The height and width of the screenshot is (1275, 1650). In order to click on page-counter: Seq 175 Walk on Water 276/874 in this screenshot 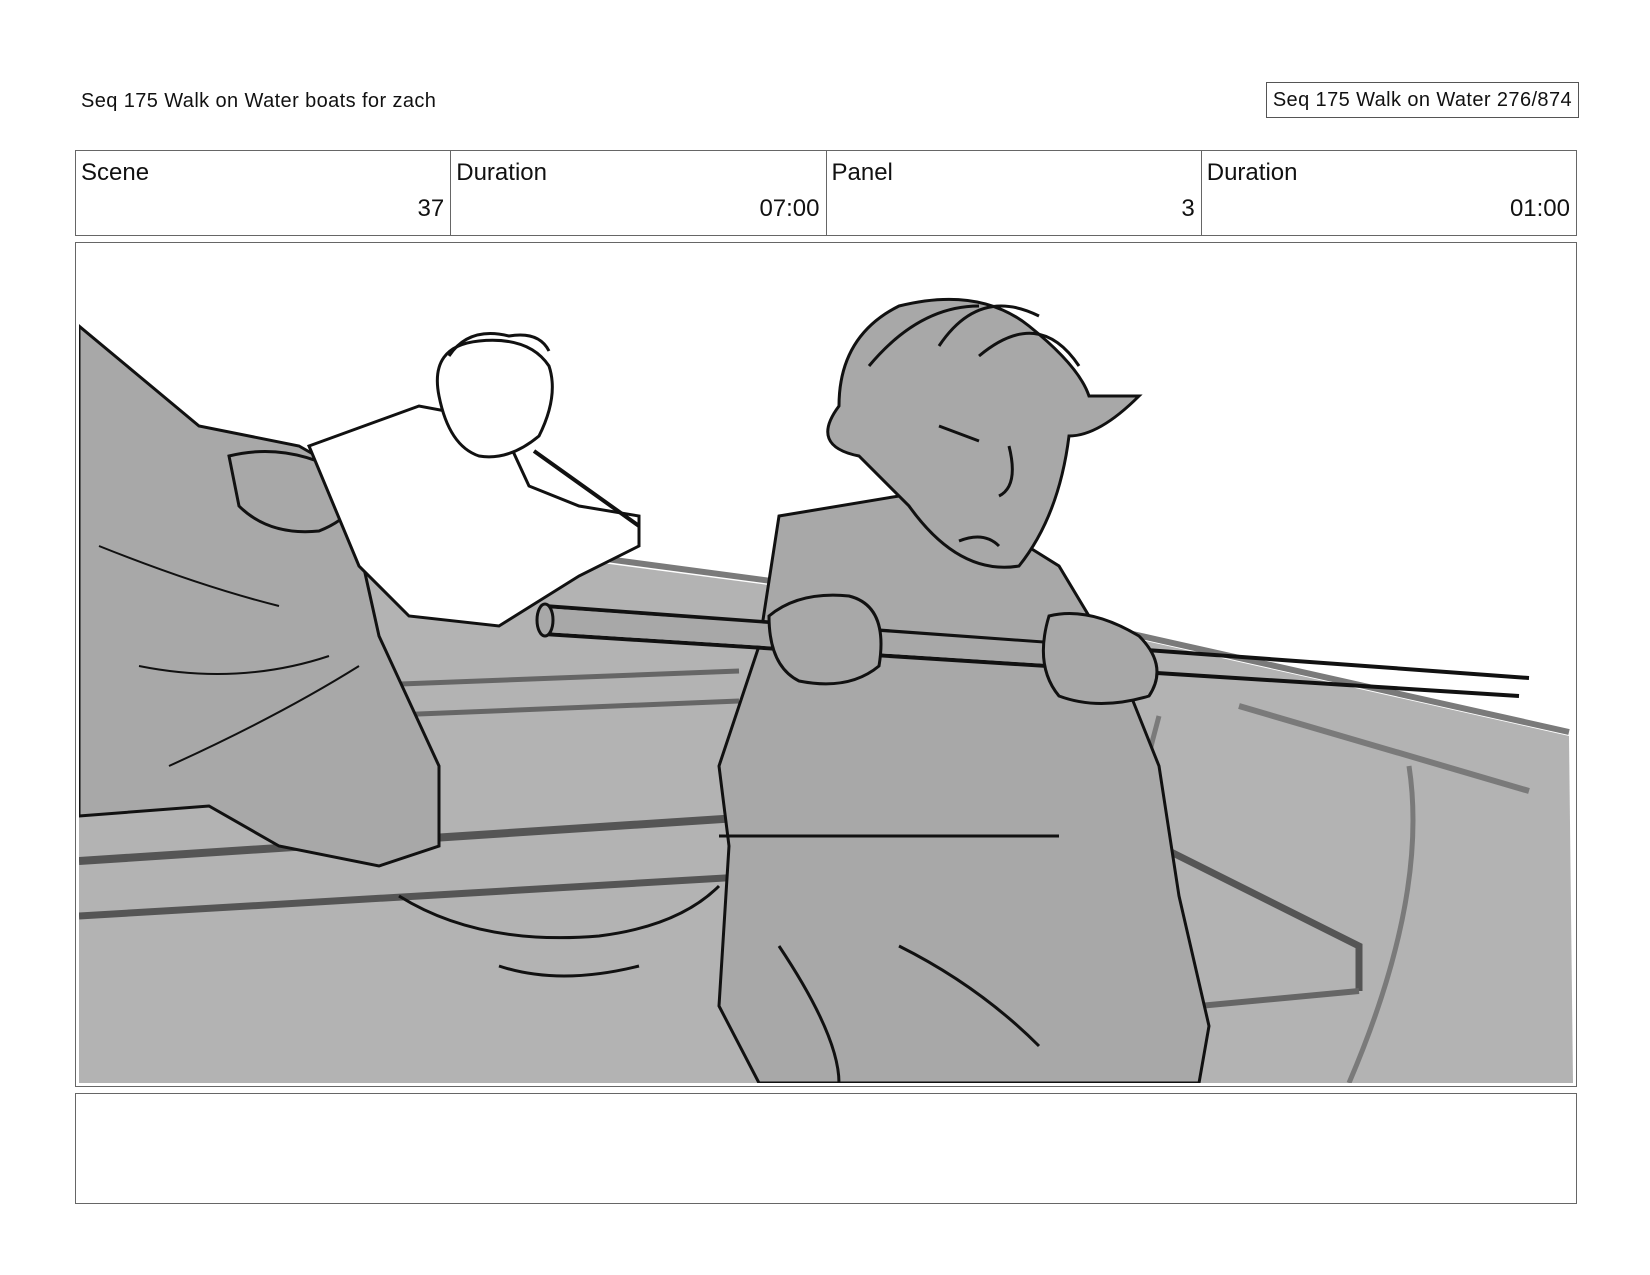, I will do `click(1422, 100)`.